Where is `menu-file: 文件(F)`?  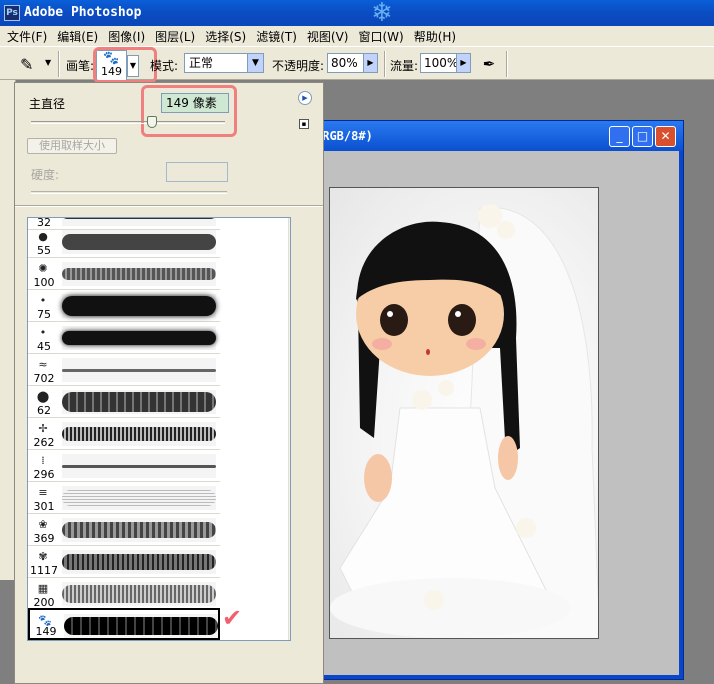
menu-file: 文件(F) is located at coordinates (27, 36).